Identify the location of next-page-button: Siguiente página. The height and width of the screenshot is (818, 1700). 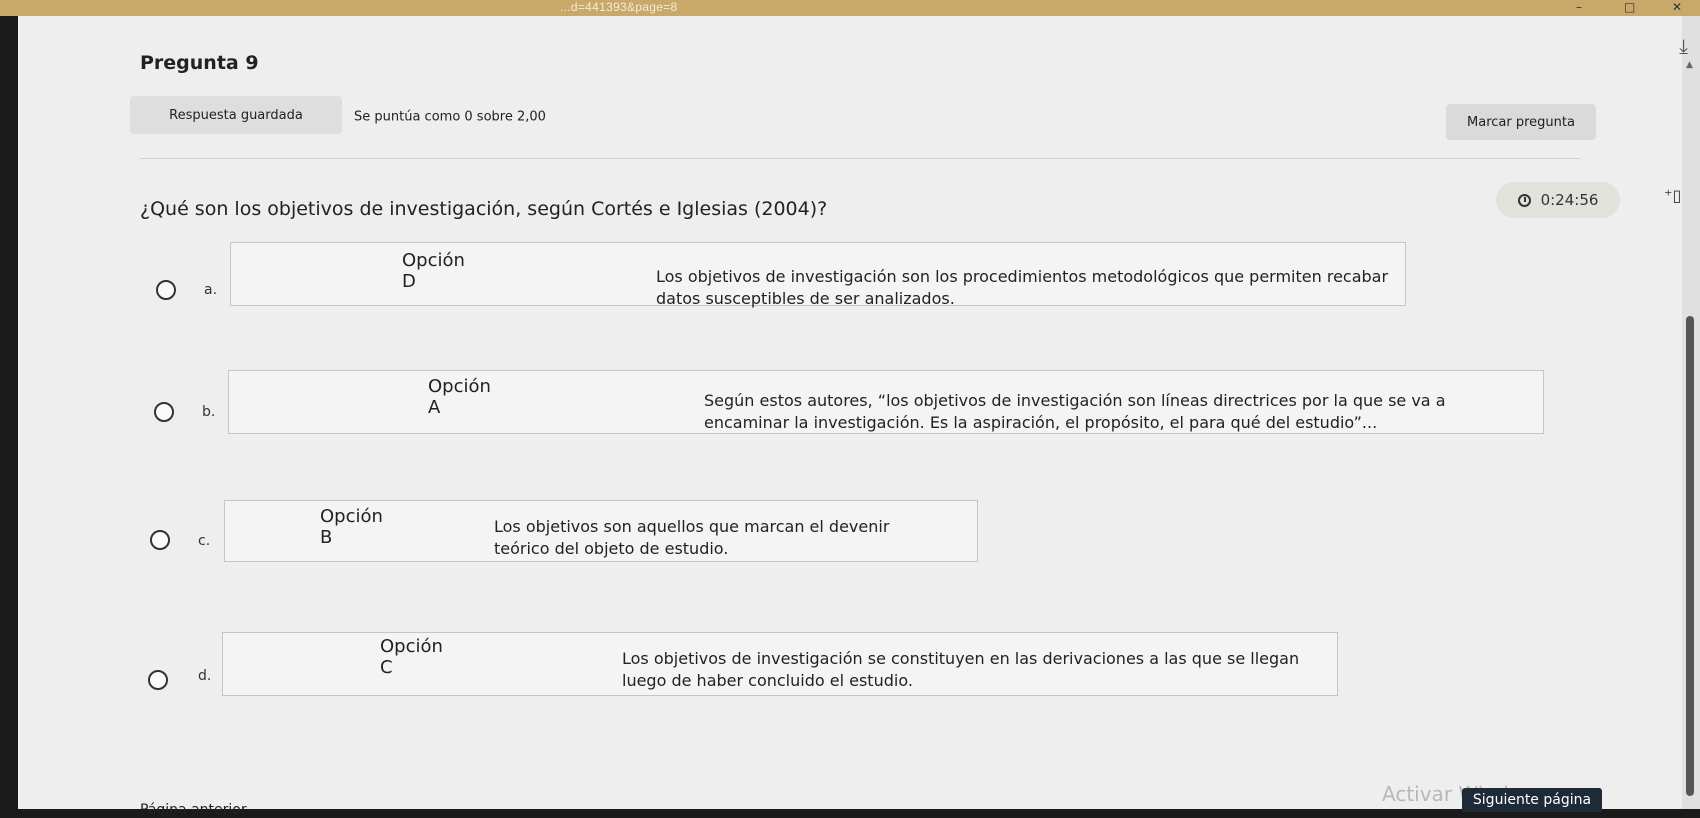
(1532, 800).